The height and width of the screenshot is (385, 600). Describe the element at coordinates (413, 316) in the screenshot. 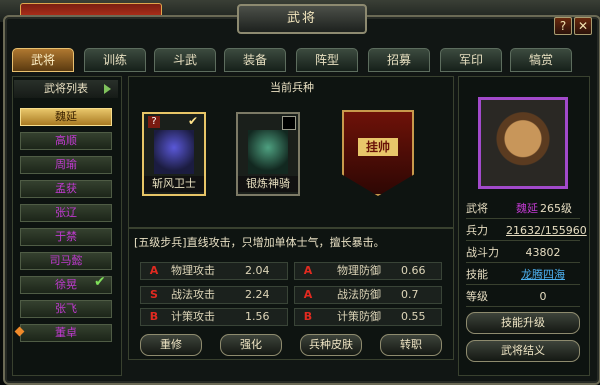

I see `stat-value: 0.55` at that location.